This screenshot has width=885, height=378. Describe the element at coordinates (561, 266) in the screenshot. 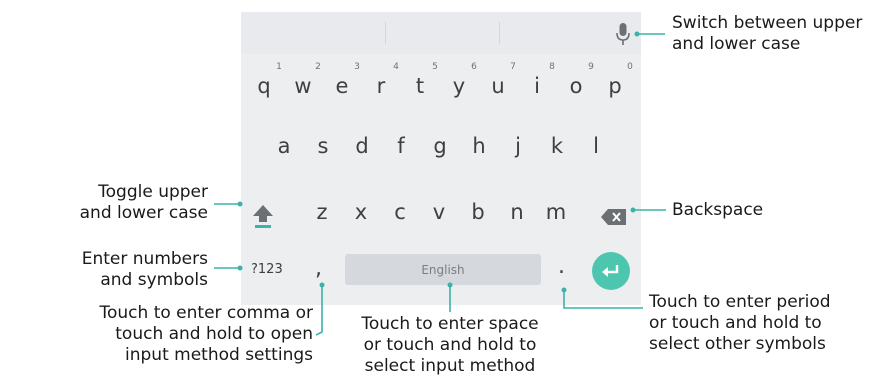

I see `period-key: .` at that location.